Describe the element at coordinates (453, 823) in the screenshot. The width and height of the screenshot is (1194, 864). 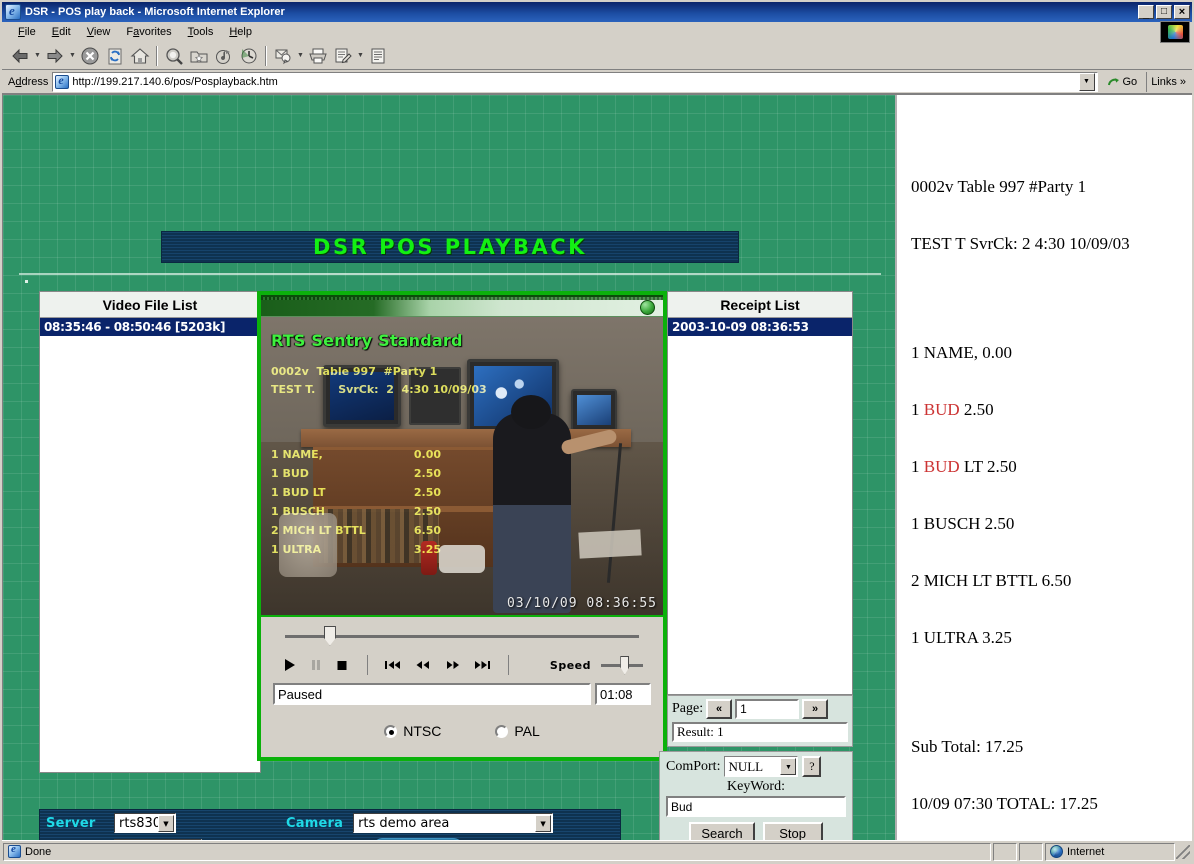
I see `camera-select: rts demo area ▼` at that location.